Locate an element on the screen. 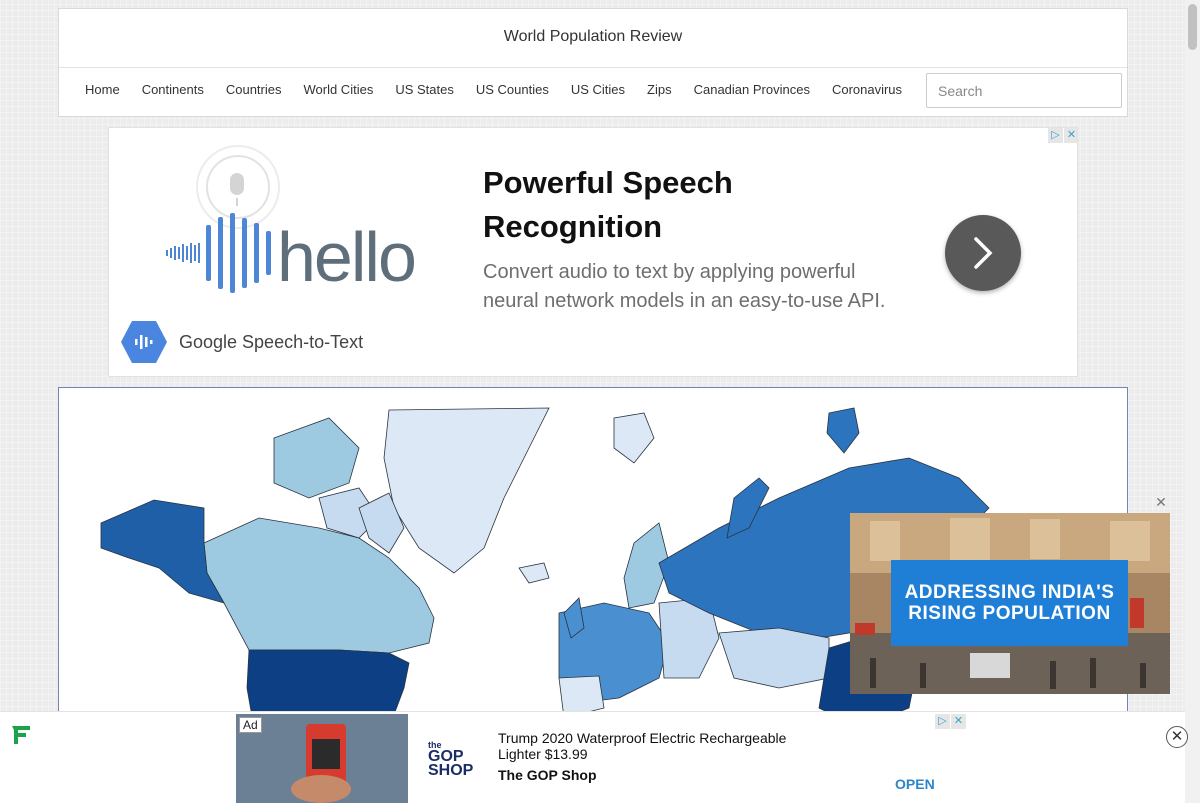  site-title: World Population Review is located at coordinates (593, 37).